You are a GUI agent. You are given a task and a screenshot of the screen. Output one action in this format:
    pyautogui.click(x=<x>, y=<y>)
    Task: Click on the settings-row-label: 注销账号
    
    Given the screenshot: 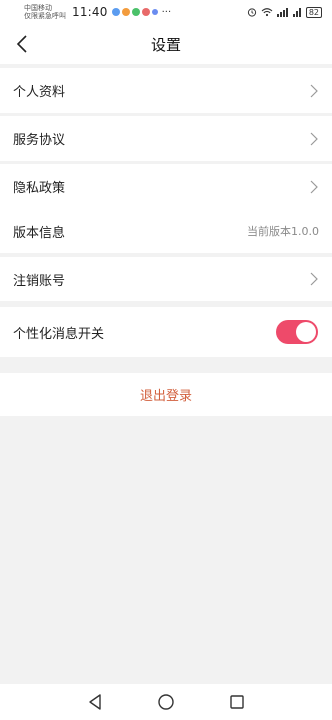 What is the action you would take?
    pyautogui.click(x=39, y=281)
    